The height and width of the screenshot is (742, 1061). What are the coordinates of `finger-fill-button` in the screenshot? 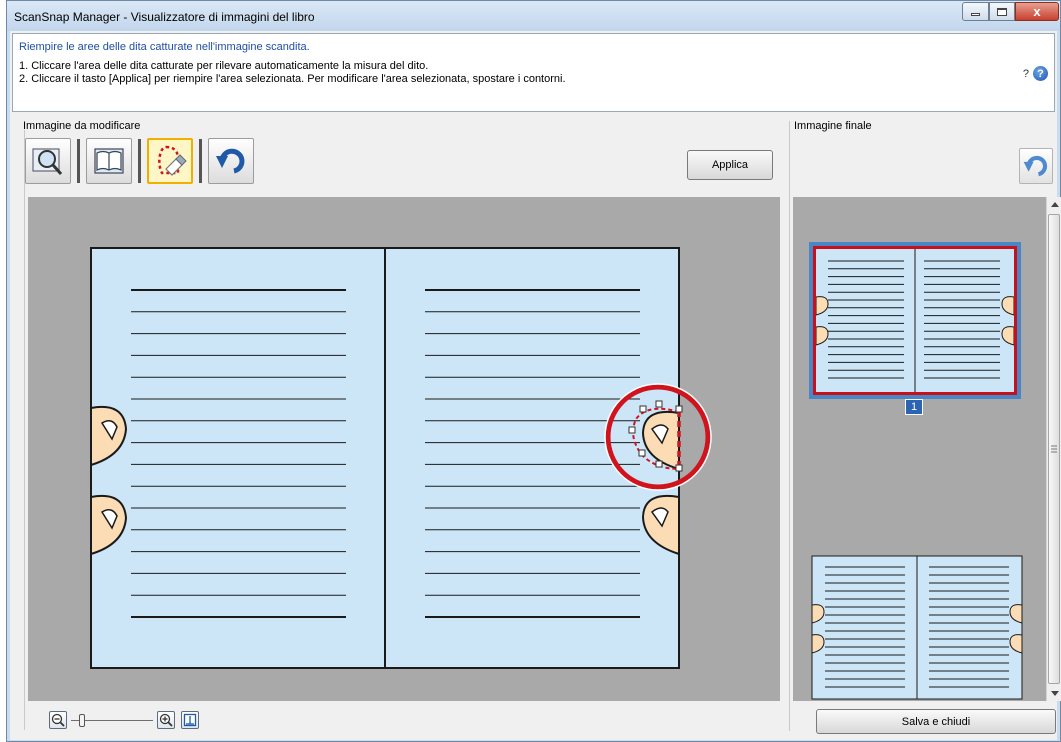 It's located at (170, 161).